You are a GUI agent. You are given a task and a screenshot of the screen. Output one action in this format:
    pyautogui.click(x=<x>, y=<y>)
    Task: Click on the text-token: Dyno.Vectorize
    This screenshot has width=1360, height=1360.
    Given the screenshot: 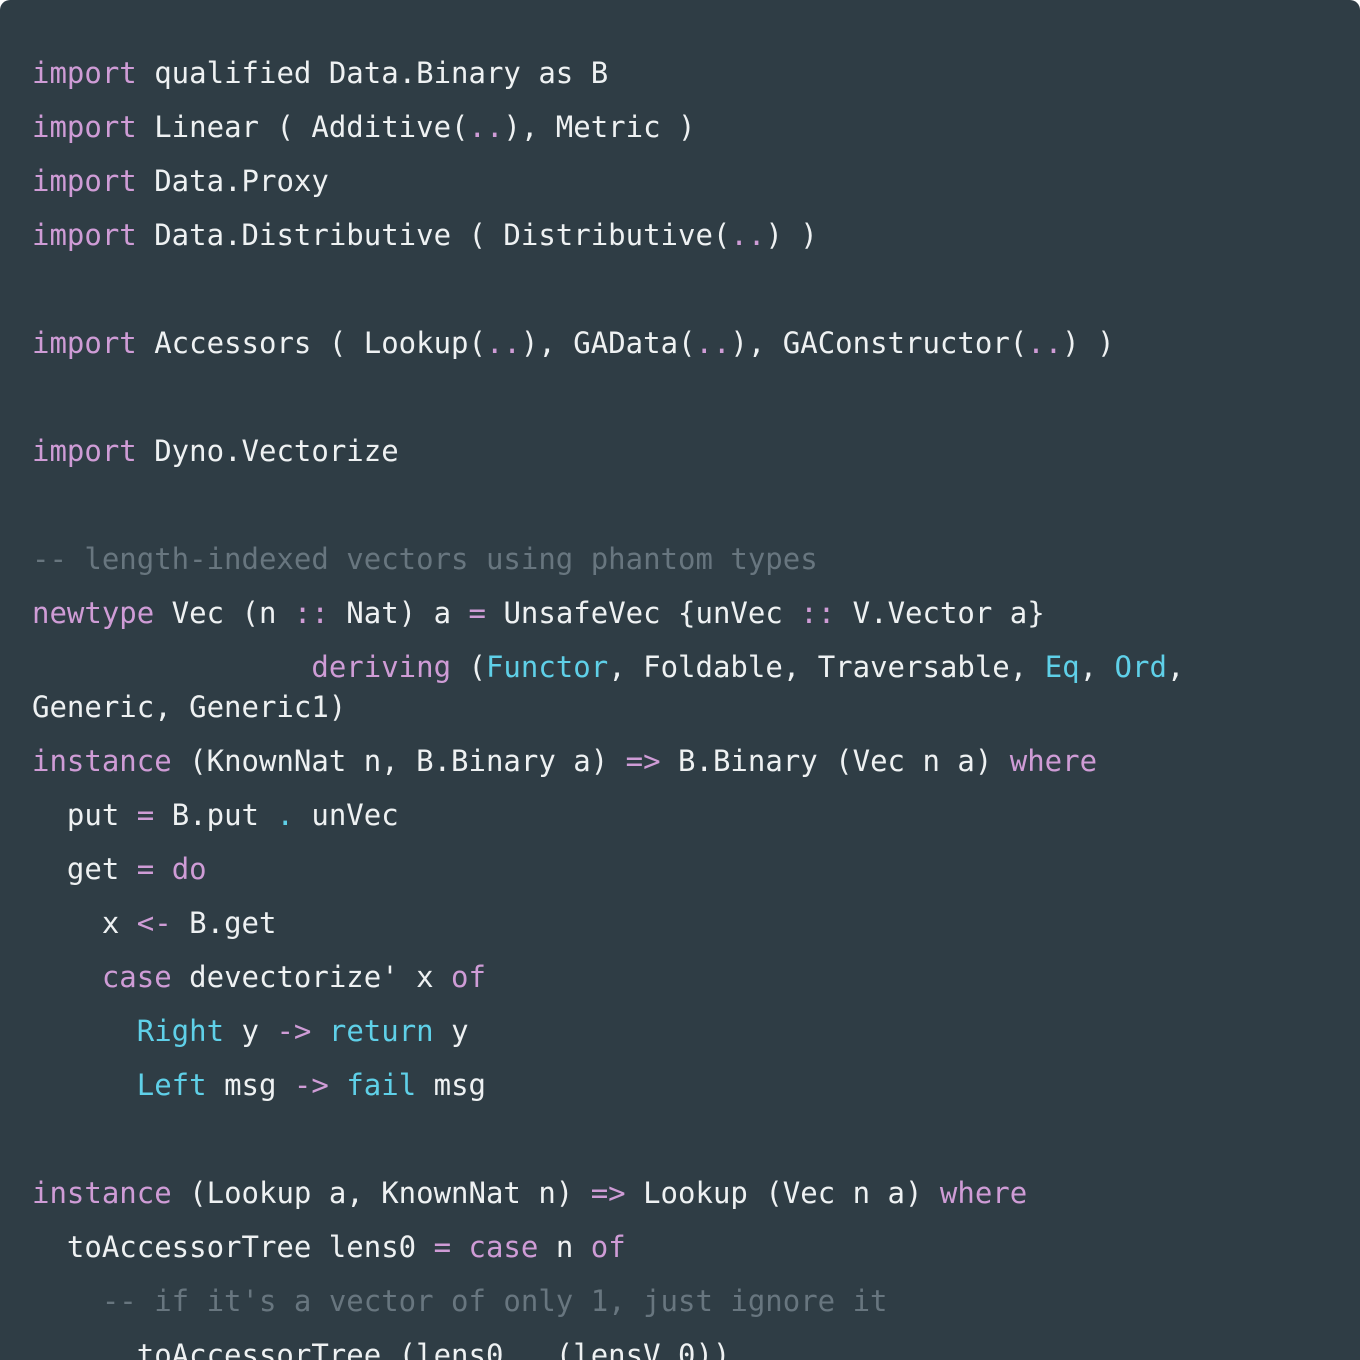 What is the action you would take?
    pyautogui.click(x=267, y=451)
    